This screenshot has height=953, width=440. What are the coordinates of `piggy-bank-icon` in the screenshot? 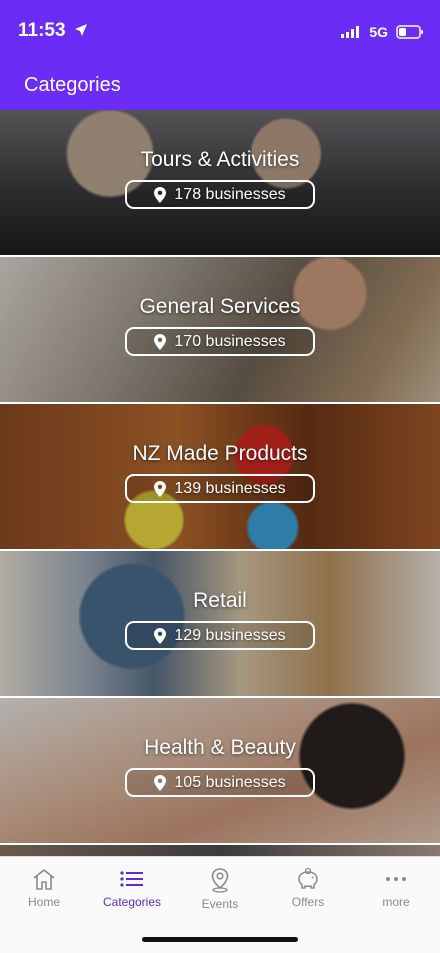 It's located at (308, 878).